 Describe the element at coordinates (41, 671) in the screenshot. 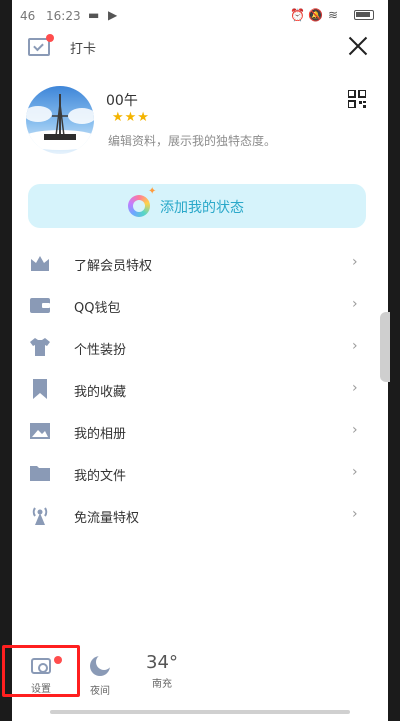

I see `highlight-annotation` at that location.